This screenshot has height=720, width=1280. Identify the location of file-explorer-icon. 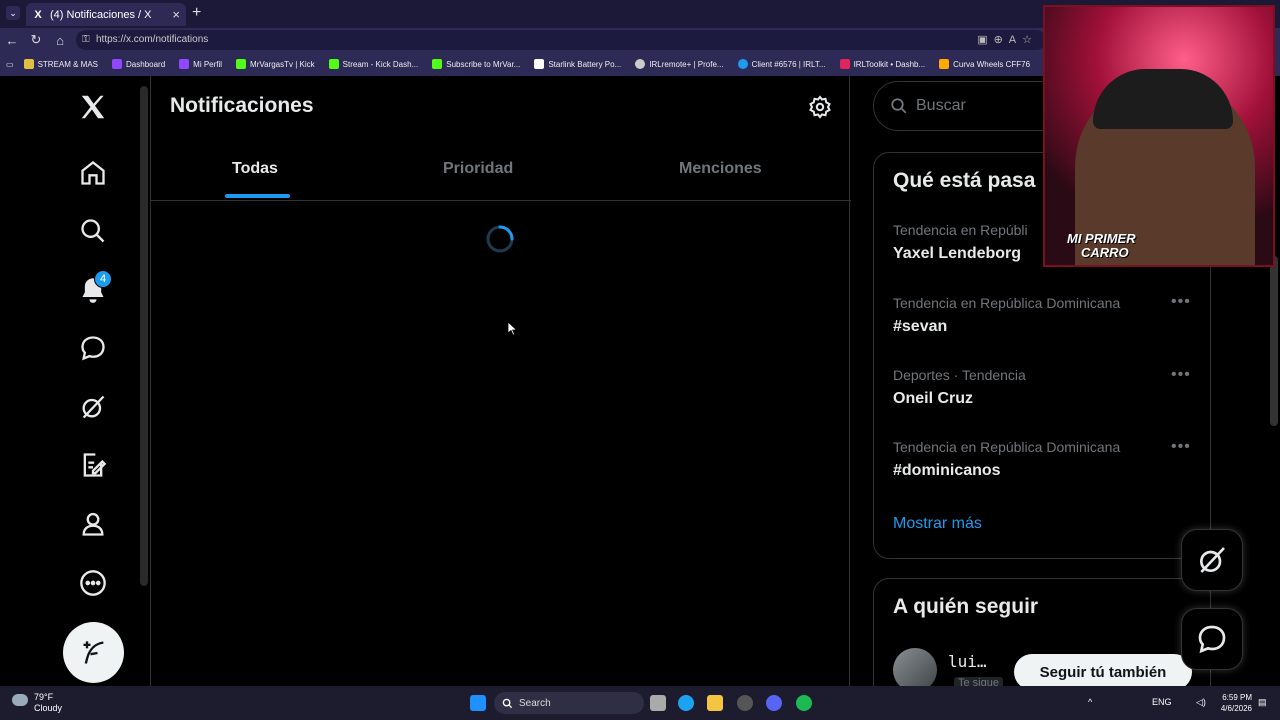
(715, 703).